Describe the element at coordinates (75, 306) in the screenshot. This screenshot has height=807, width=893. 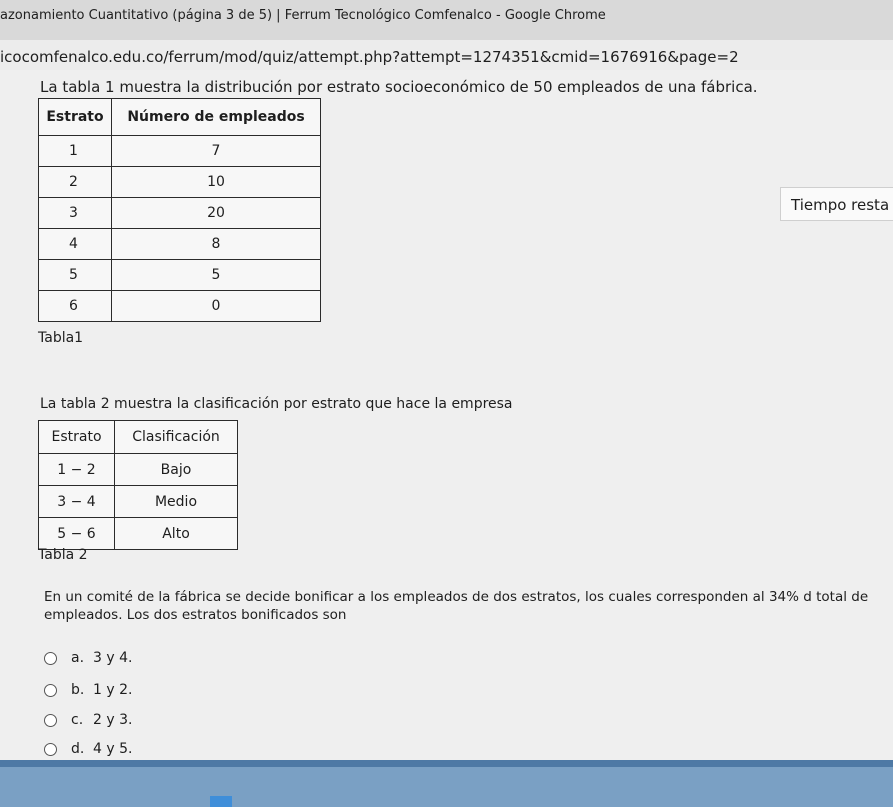
I see `table-cell: 6` at that location.